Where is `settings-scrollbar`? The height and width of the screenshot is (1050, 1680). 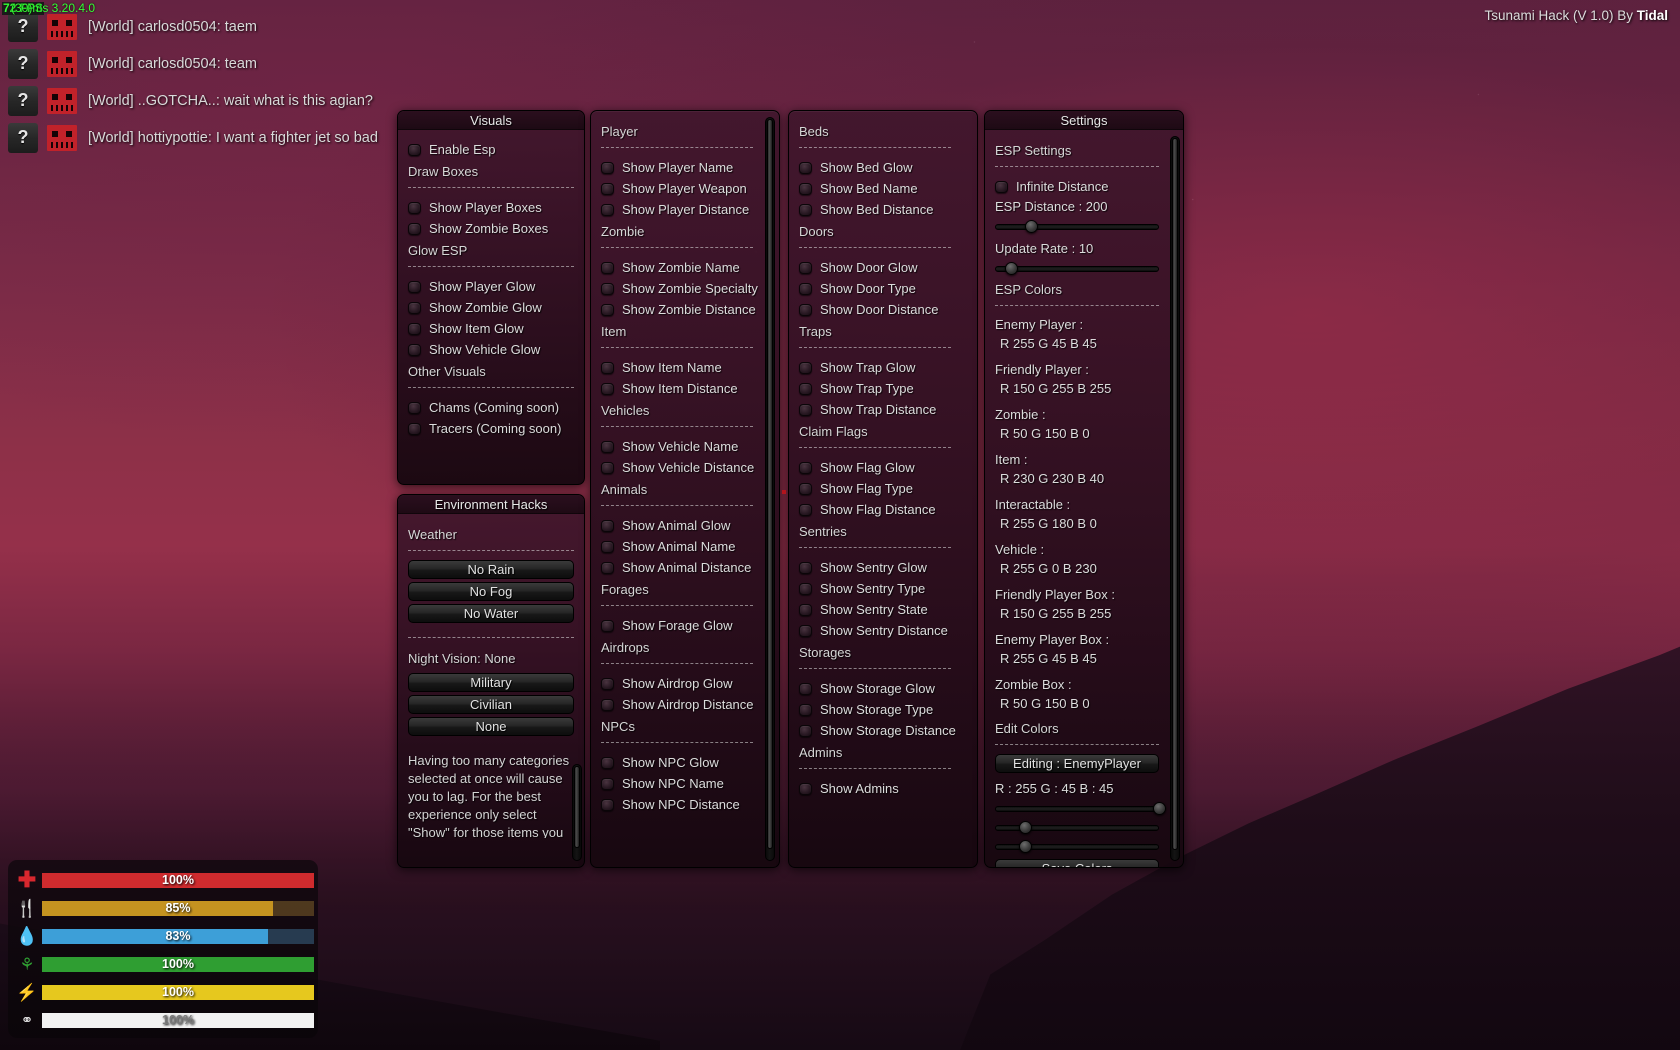
settings-scrollbar is located at coordinates (1175, 498).